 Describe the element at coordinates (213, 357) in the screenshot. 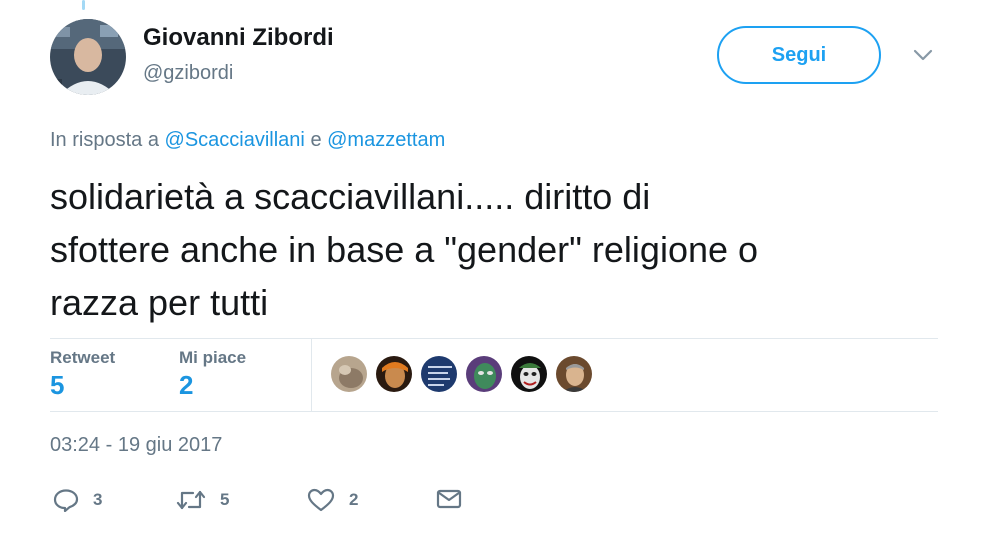

I see `likes-stat-label: Mi piace` at that location.